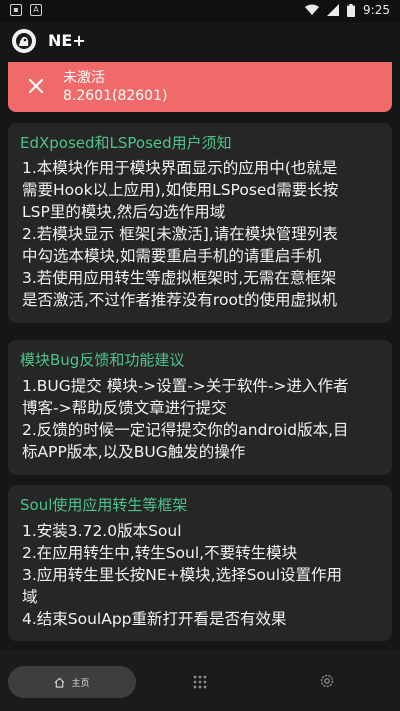 This screenshot has width=400, height=711. I want to click on nav-home-label: 主页, so click(80, 683).